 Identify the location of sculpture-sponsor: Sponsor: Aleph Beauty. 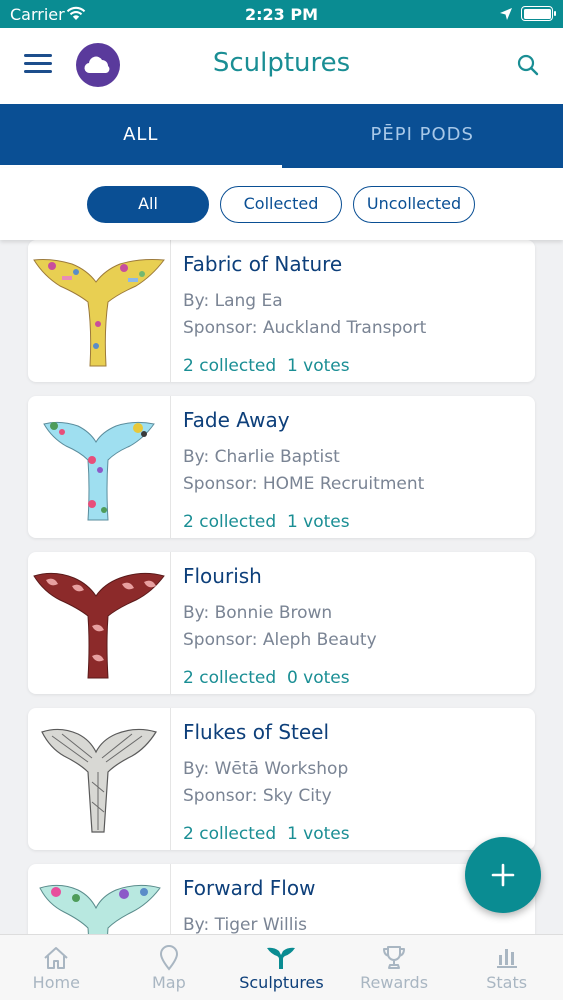
(280, 640).